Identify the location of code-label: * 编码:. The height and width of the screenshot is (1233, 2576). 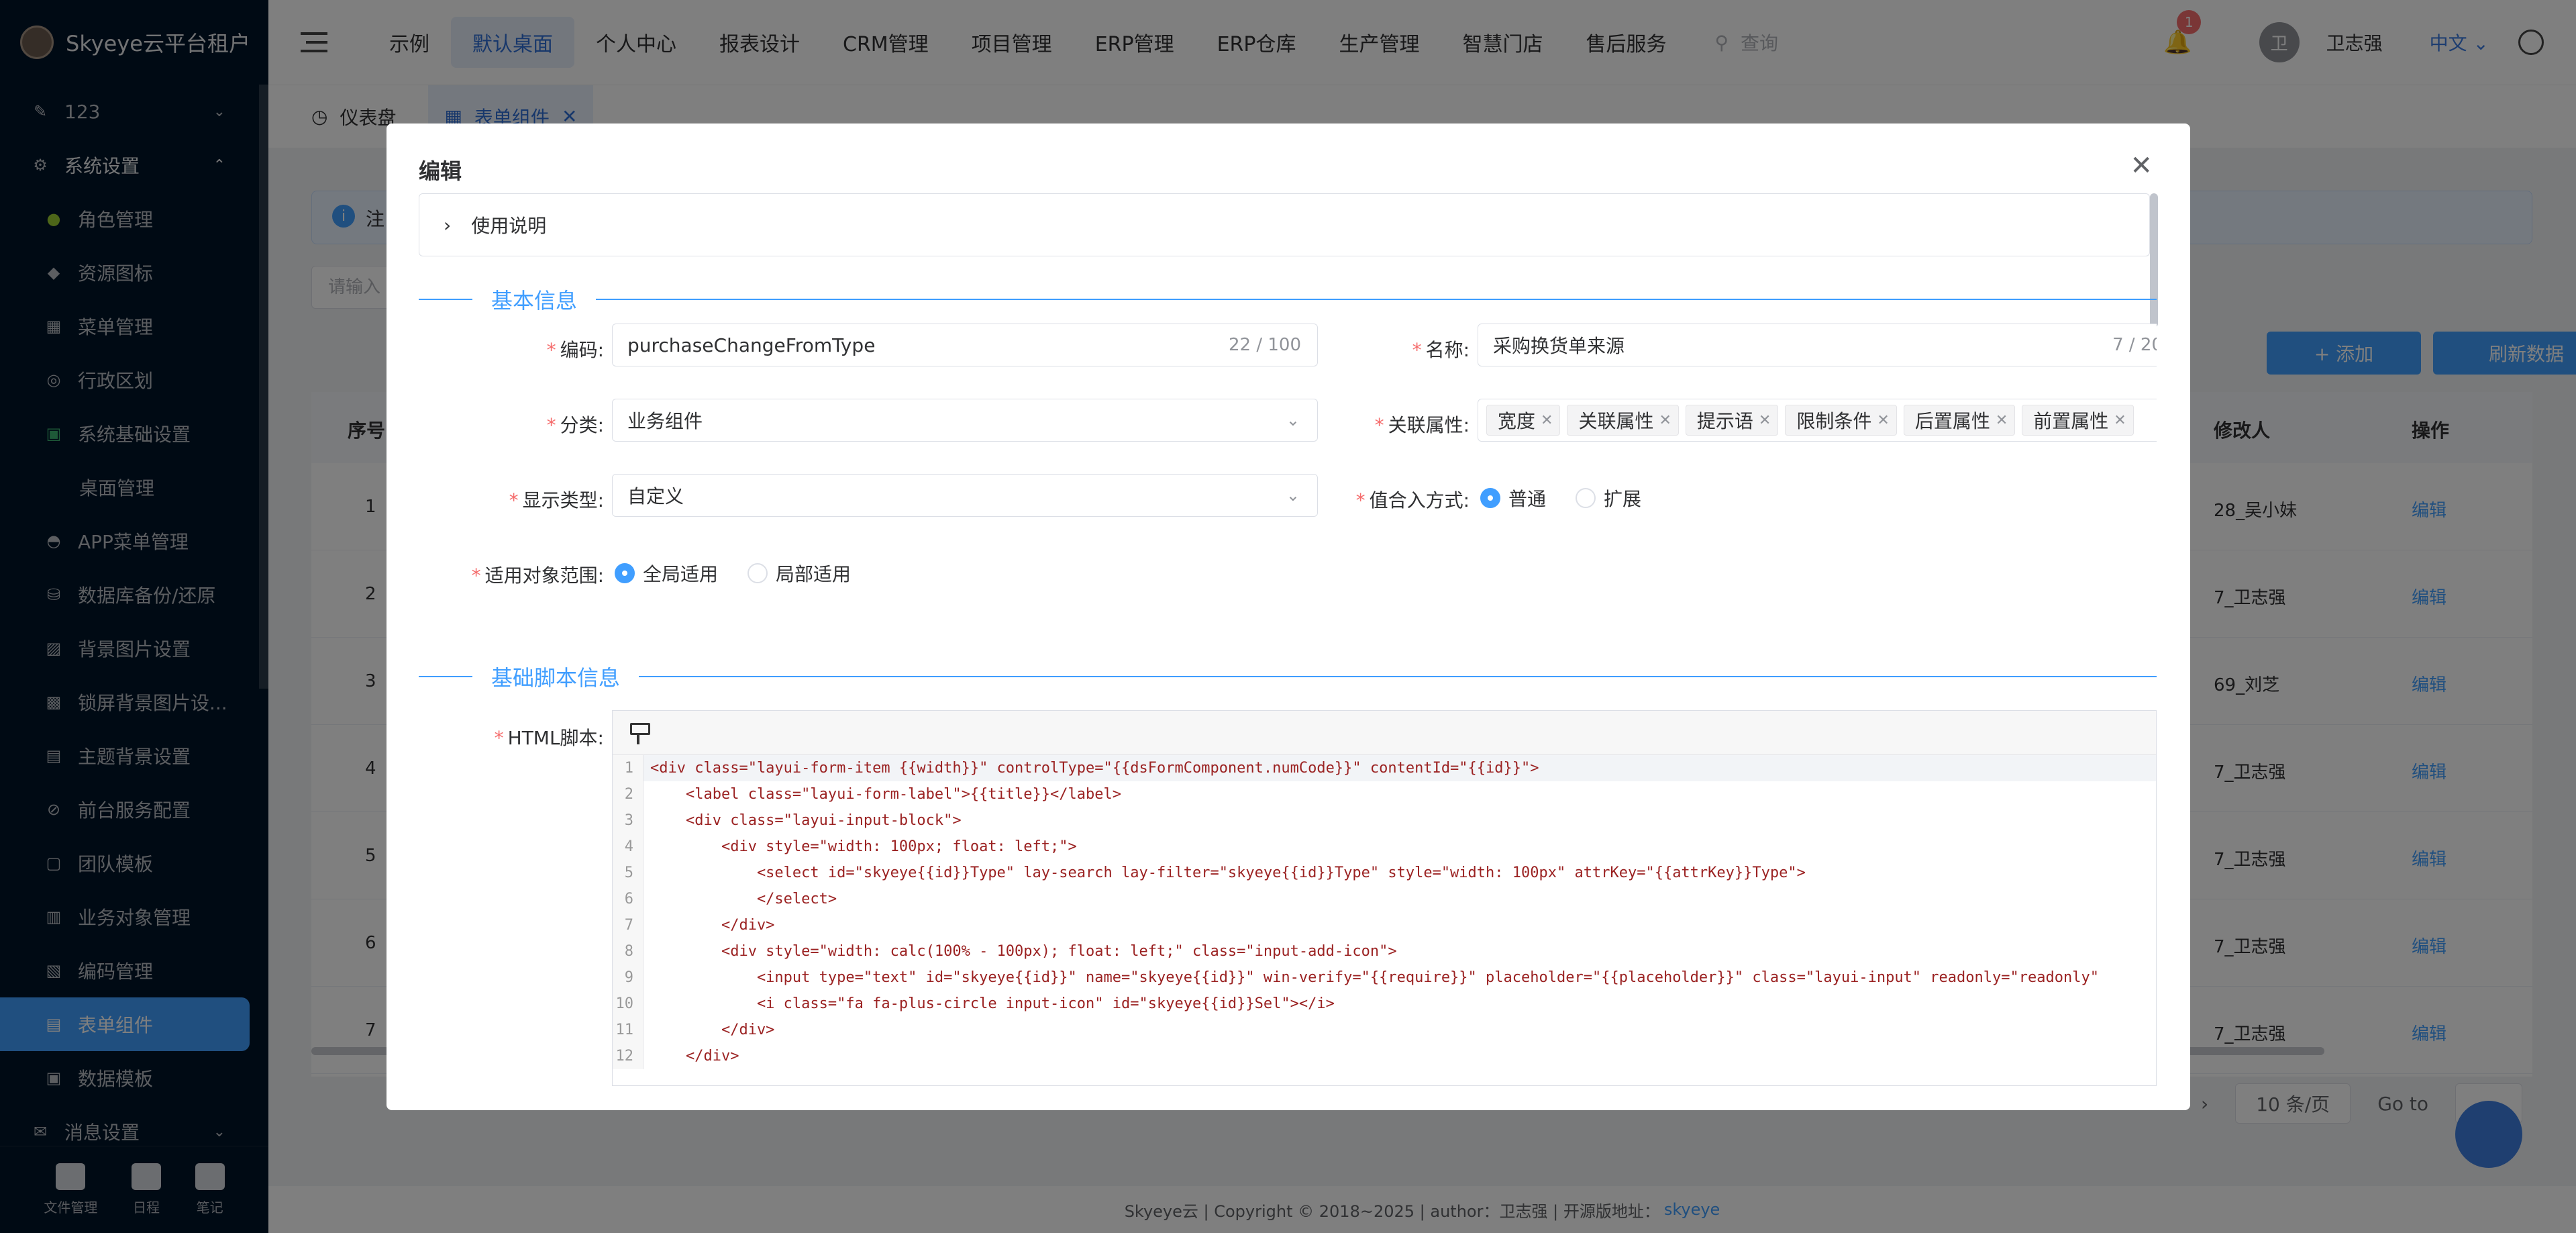
(575, 350).